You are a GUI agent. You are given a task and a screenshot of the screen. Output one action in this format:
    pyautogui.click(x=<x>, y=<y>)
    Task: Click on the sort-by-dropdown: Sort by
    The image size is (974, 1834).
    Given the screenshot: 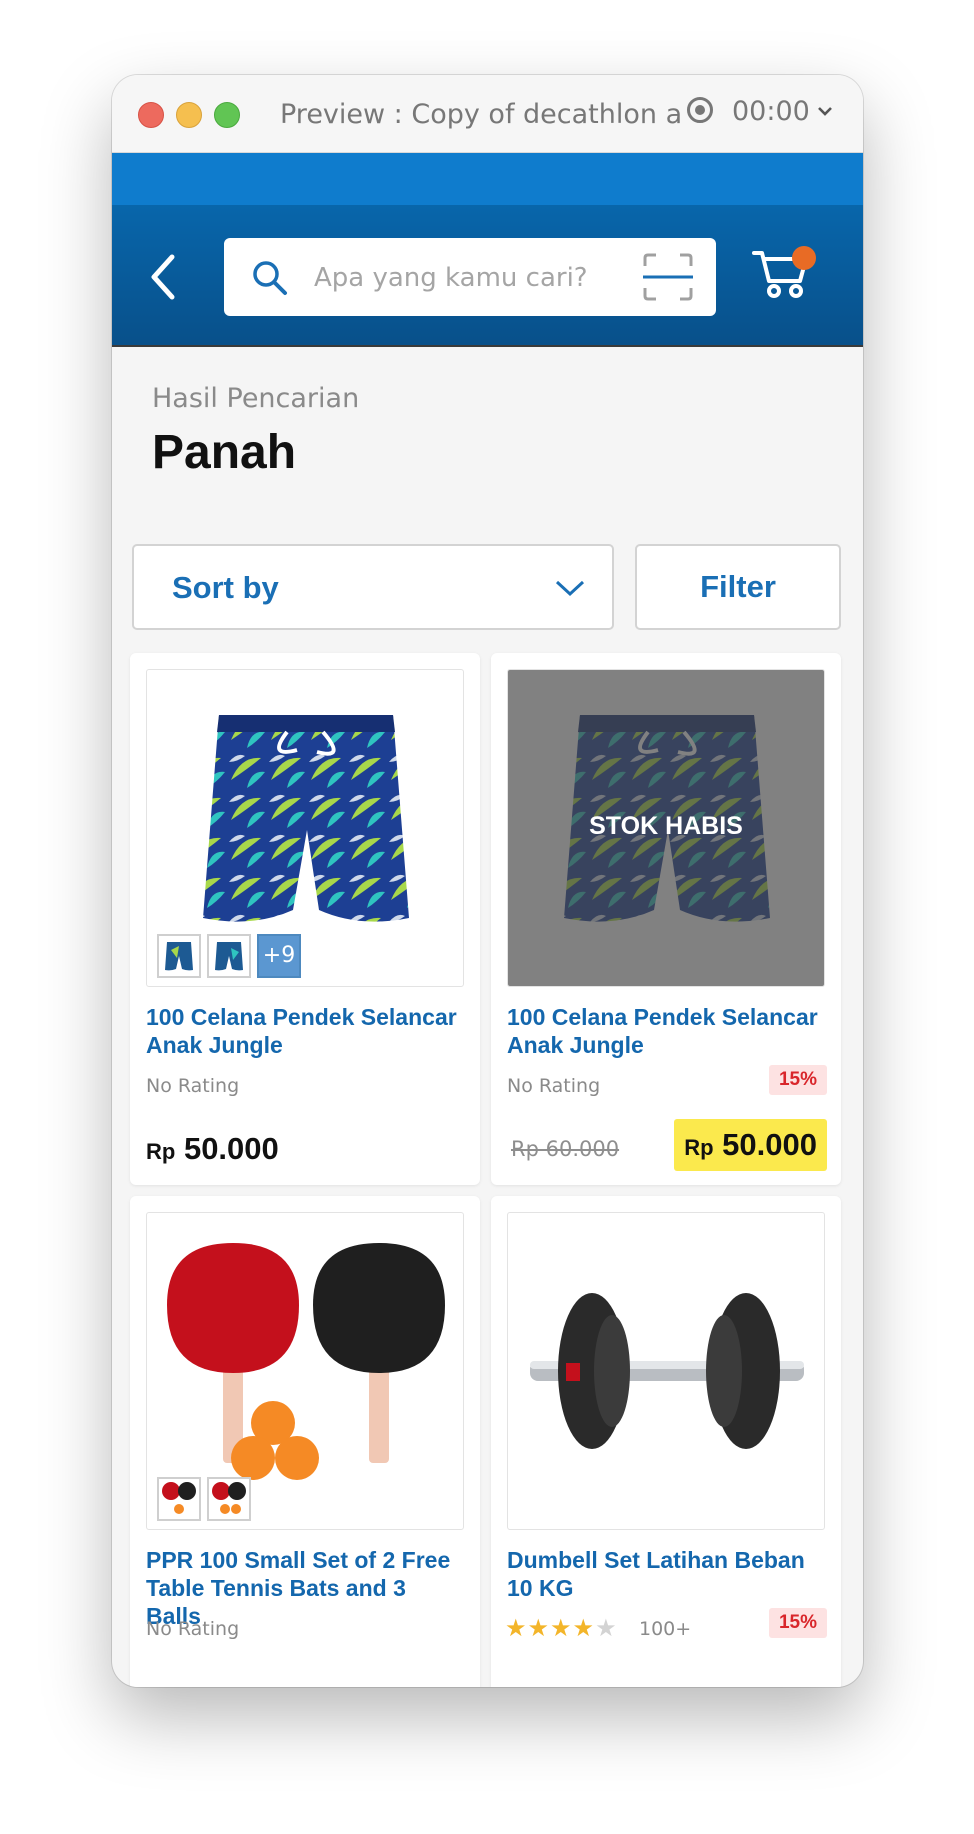 What is the action you would take?
    pyautogui.click(x=373, y=587)
    